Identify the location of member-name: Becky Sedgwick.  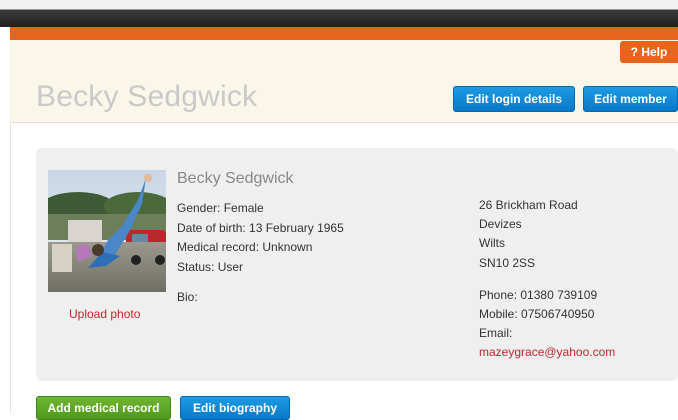
(235, 178).